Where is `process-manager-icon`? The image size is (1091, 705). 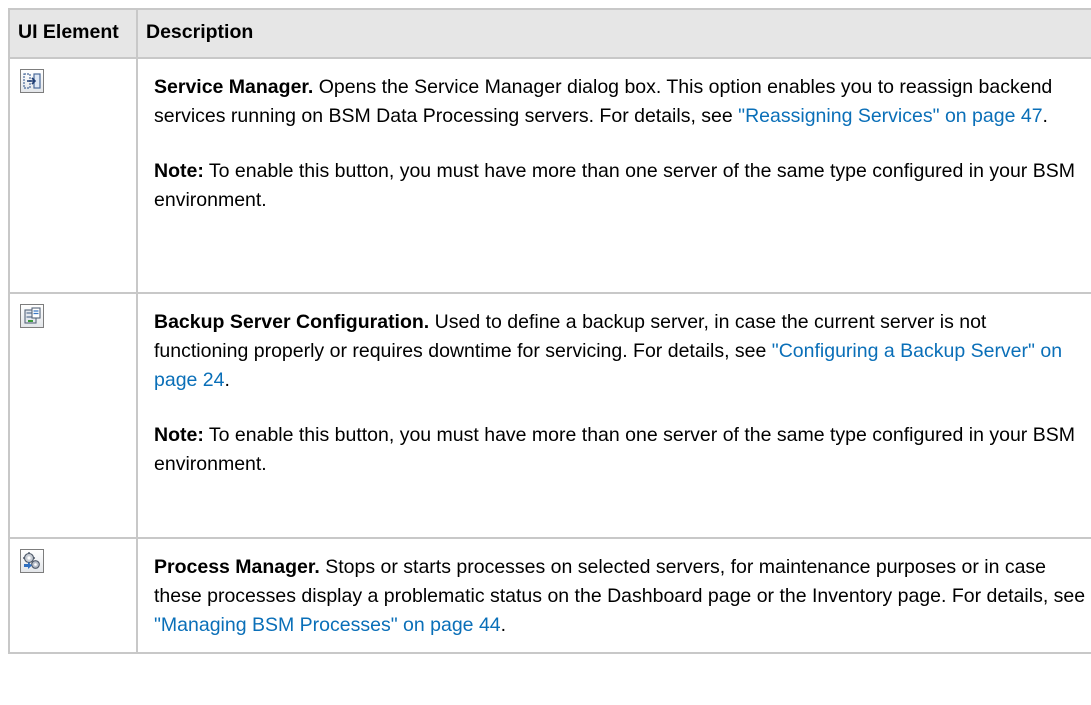 process-manager-icon is located at coordinates (32, 561).